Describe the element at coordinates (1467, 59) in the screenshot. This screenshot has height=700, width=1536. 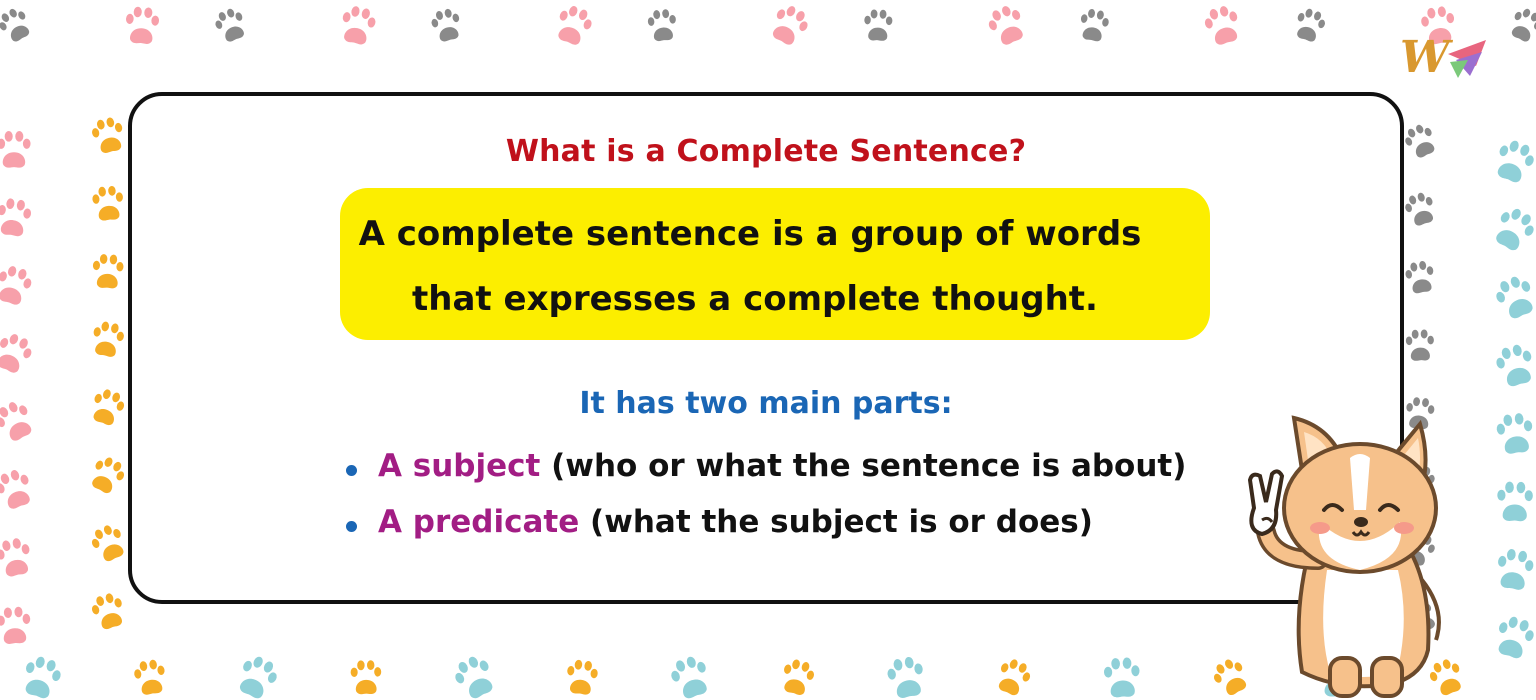
I see `logo-flag-icon` at that location.